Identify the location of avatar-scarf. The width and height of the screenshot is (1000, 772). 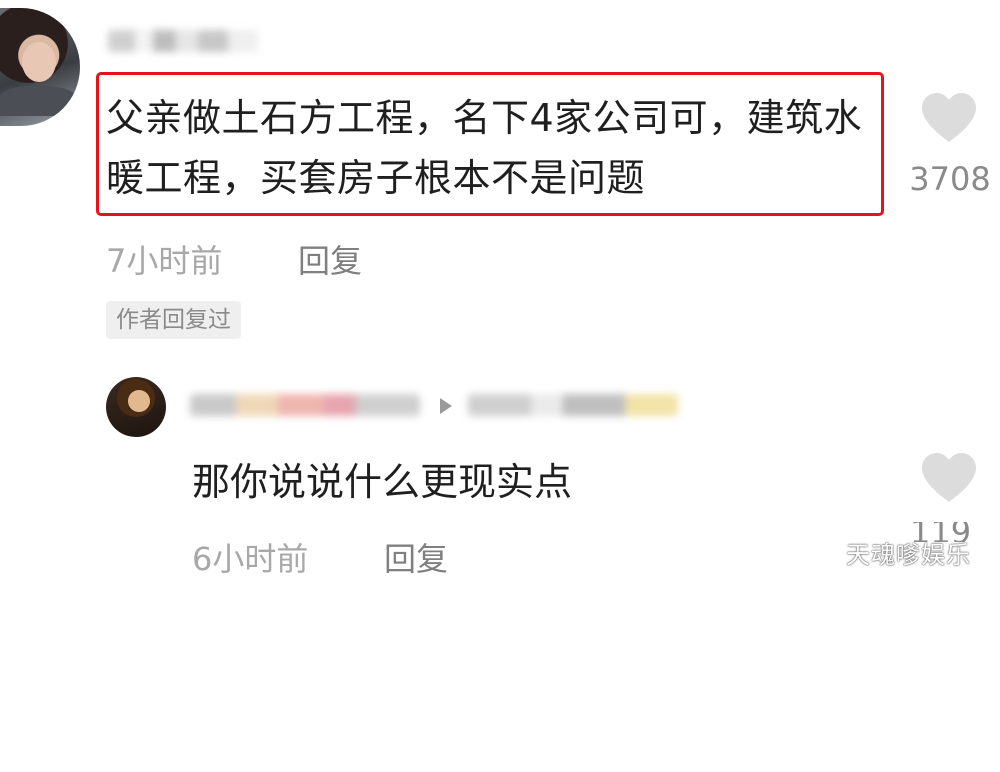
(38, 101).